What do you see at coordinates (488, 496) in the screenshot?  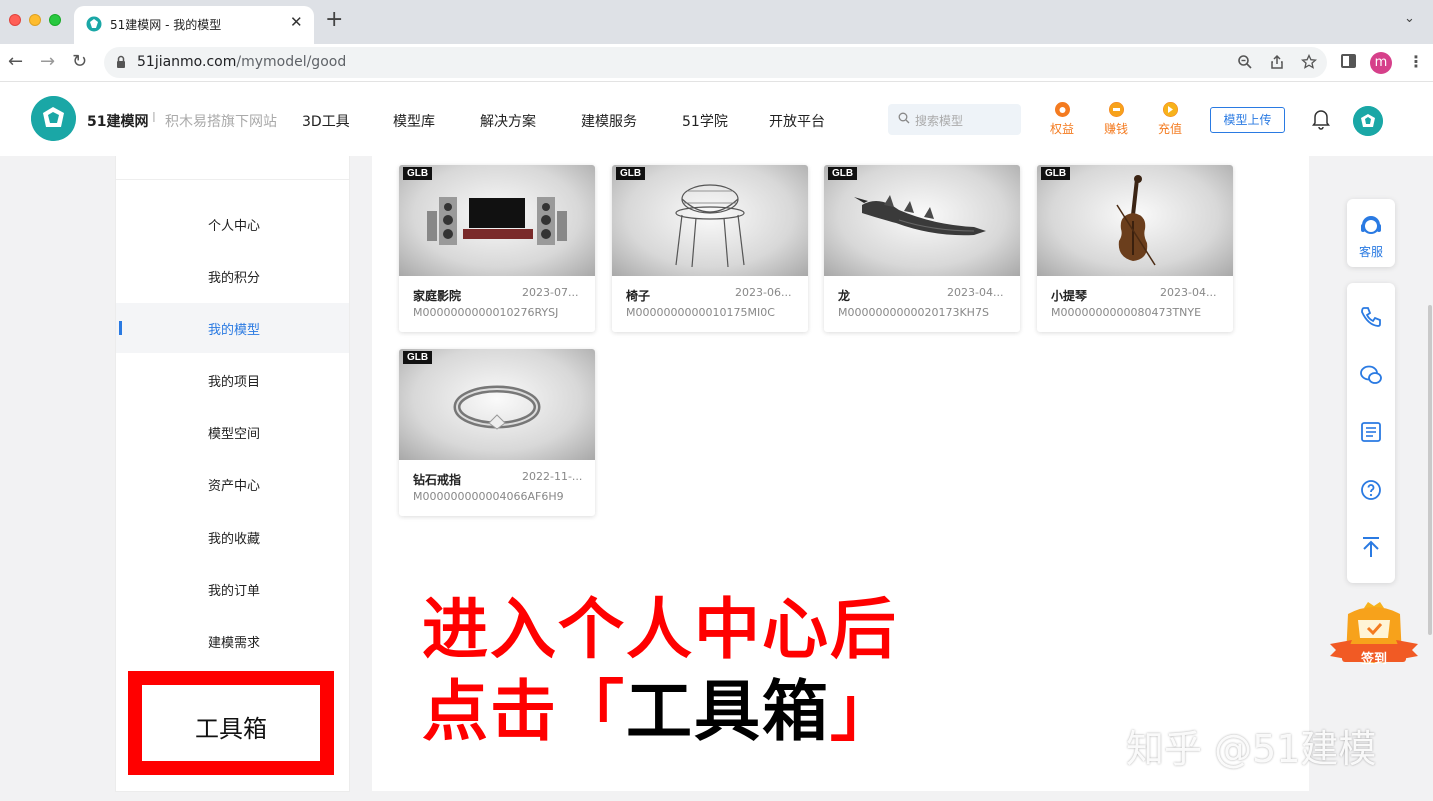 I see `model-code: M000000000004066AF6H9` at bounding box center [488, 496].